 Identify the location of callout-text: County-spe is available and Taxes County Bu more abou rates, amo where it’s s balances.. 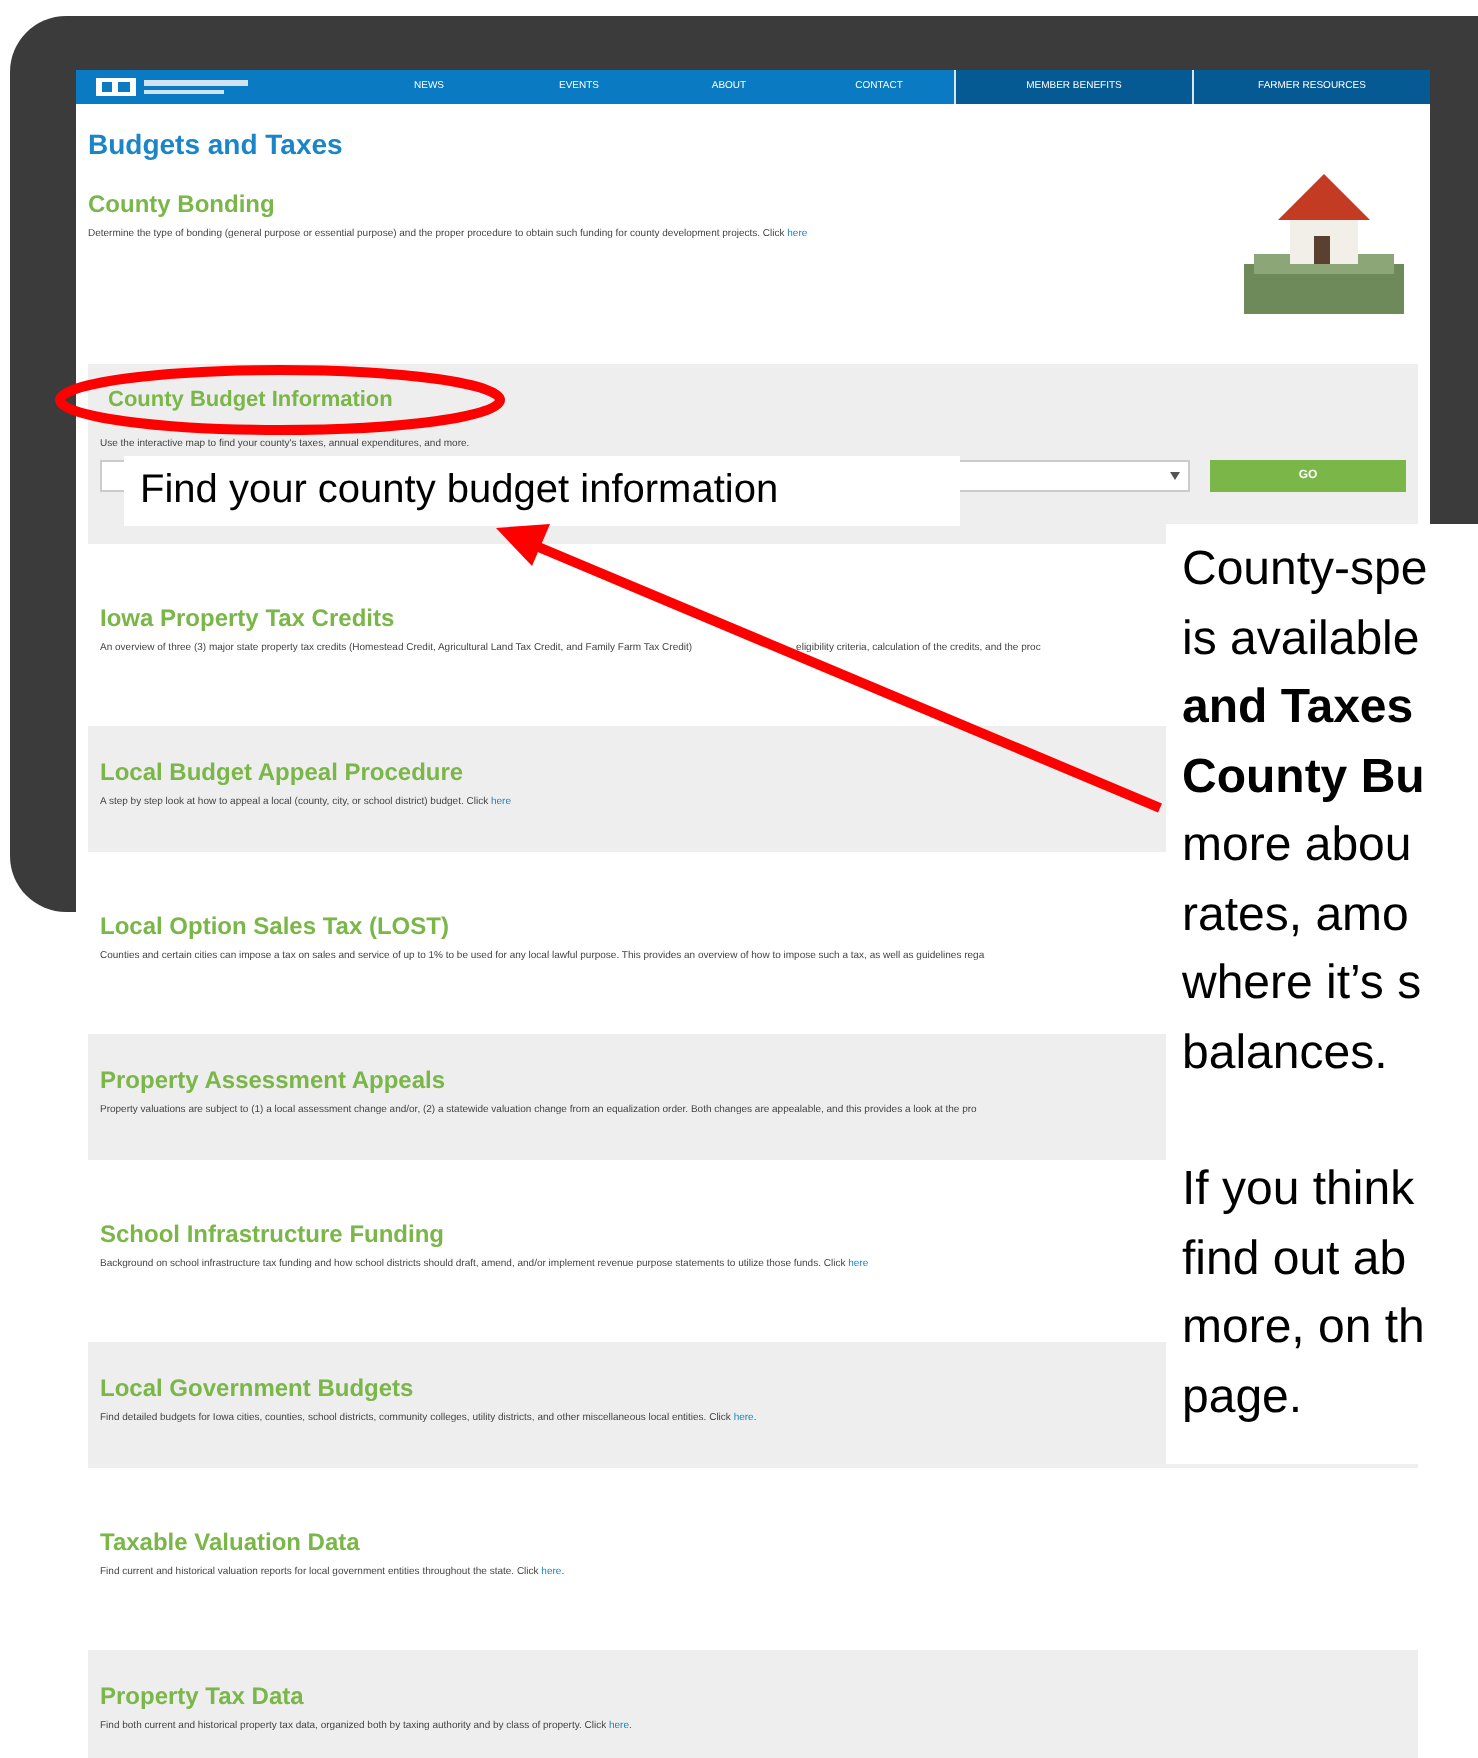
(1306, 811).